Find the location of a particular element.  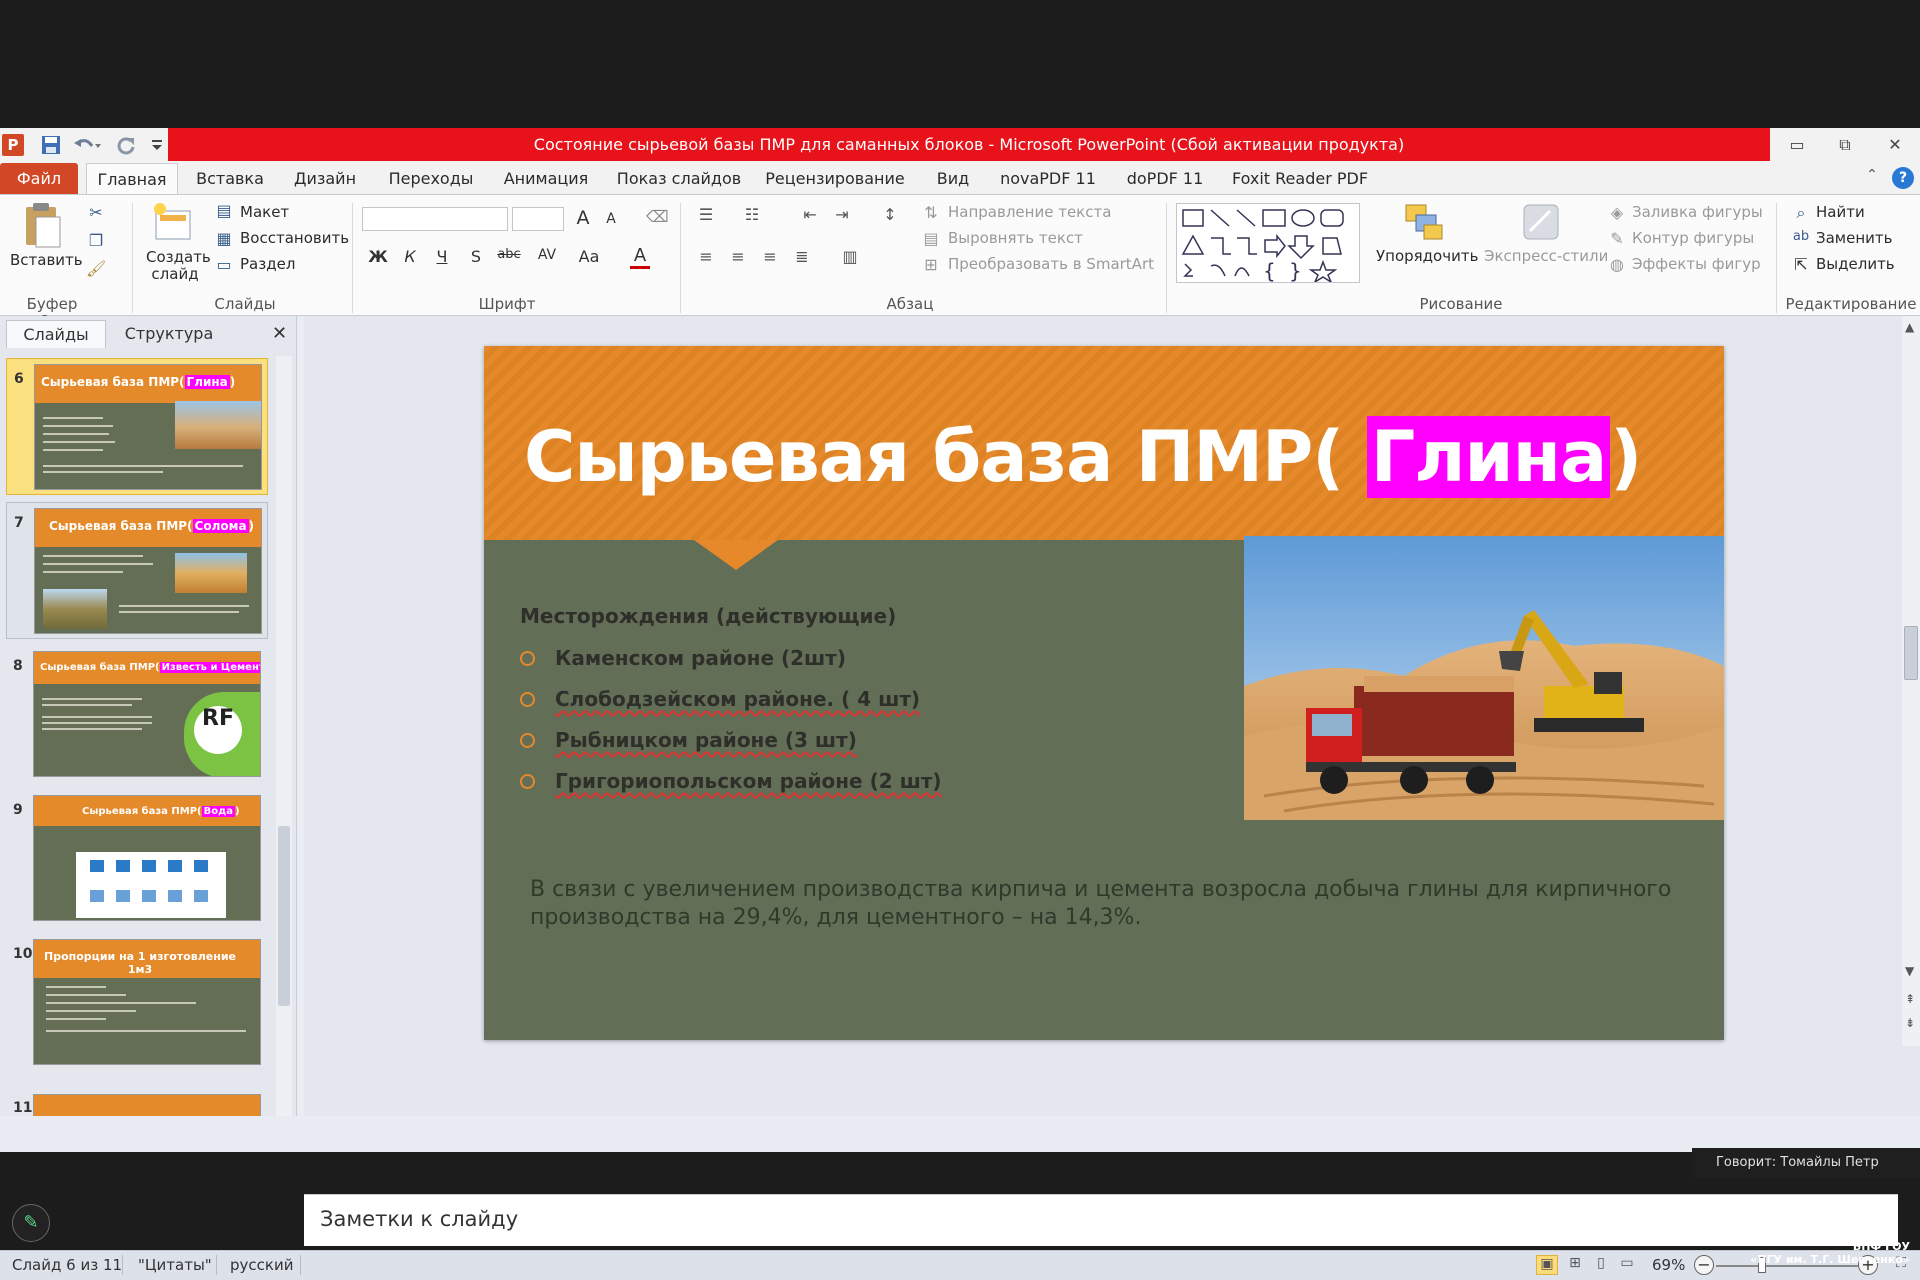

redo-icon is located at coordinates (126, 145).